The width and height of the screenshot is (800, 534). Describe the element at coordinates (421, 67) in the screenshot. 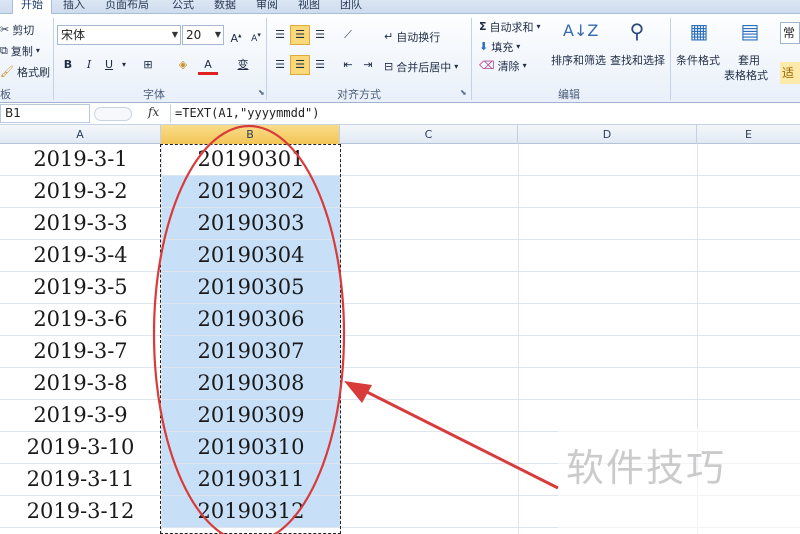

I see `merge-center-button: ⊟ 合并后居中 ▾` at that location.